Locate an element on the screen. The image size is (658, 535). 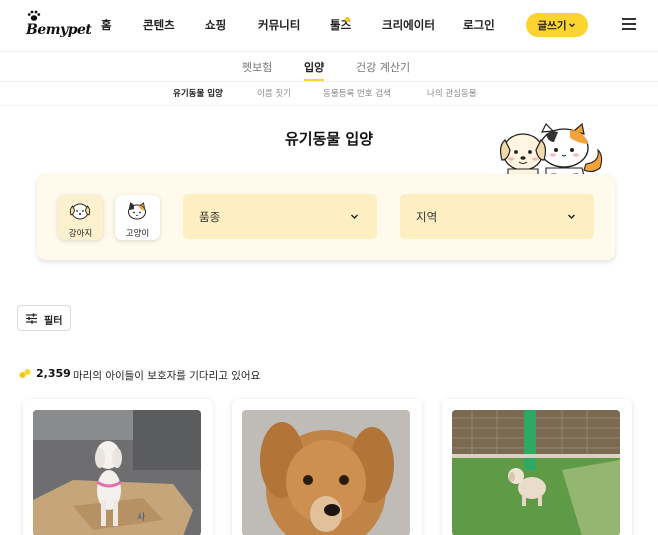
bemypet-logo: Bemypet is located at coordinates (59, 26).